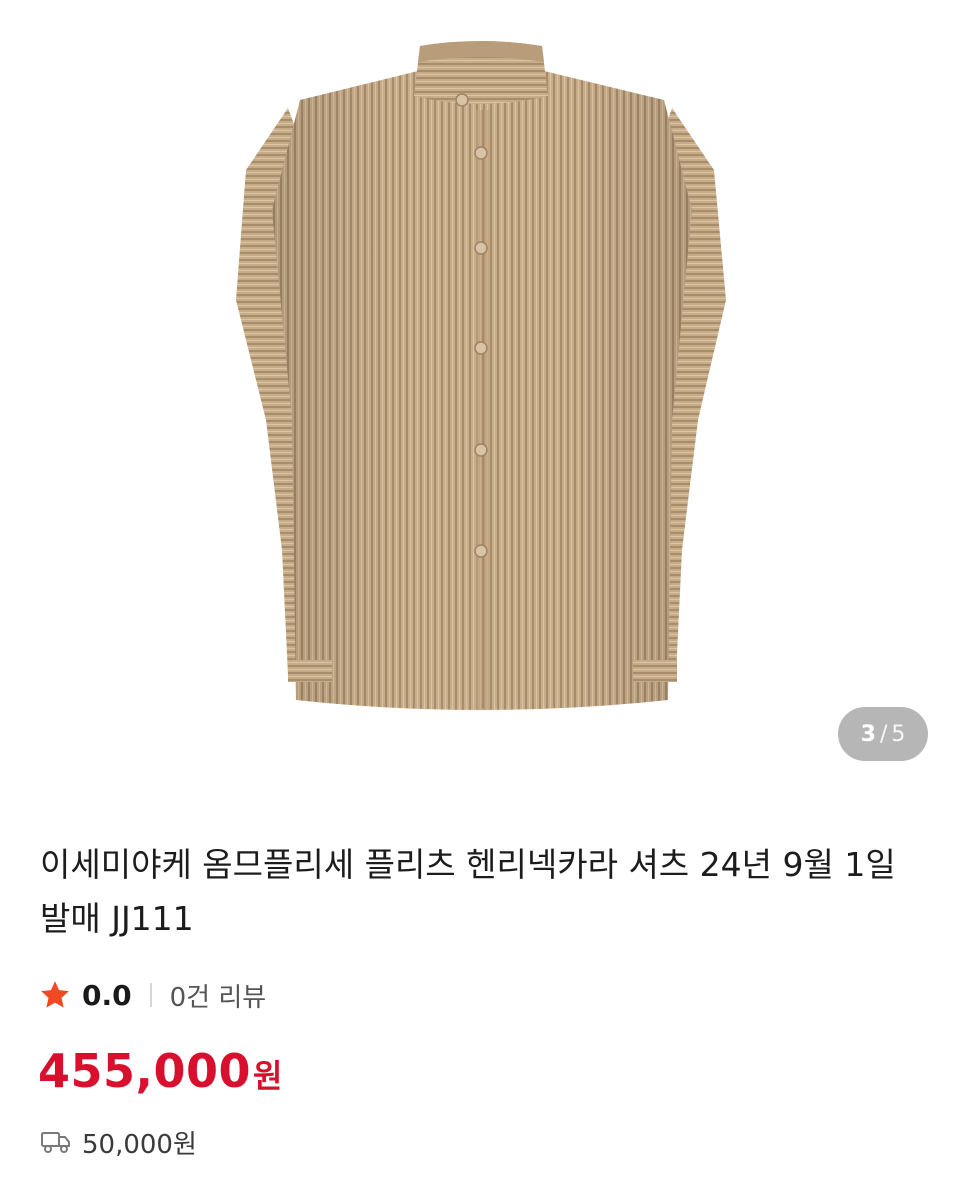  What do you see at coordinates (107, 995) in the screenshot?
I see `rating-value: 0.0` at bounding box center [107, 995].